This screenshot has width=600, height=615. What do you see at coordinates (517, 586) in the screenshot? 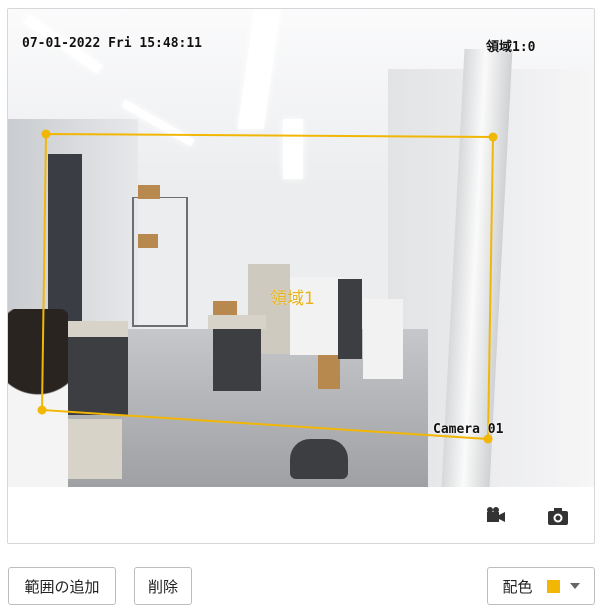
I see `color-select-label: 配色` at bounding box center [517, 586].